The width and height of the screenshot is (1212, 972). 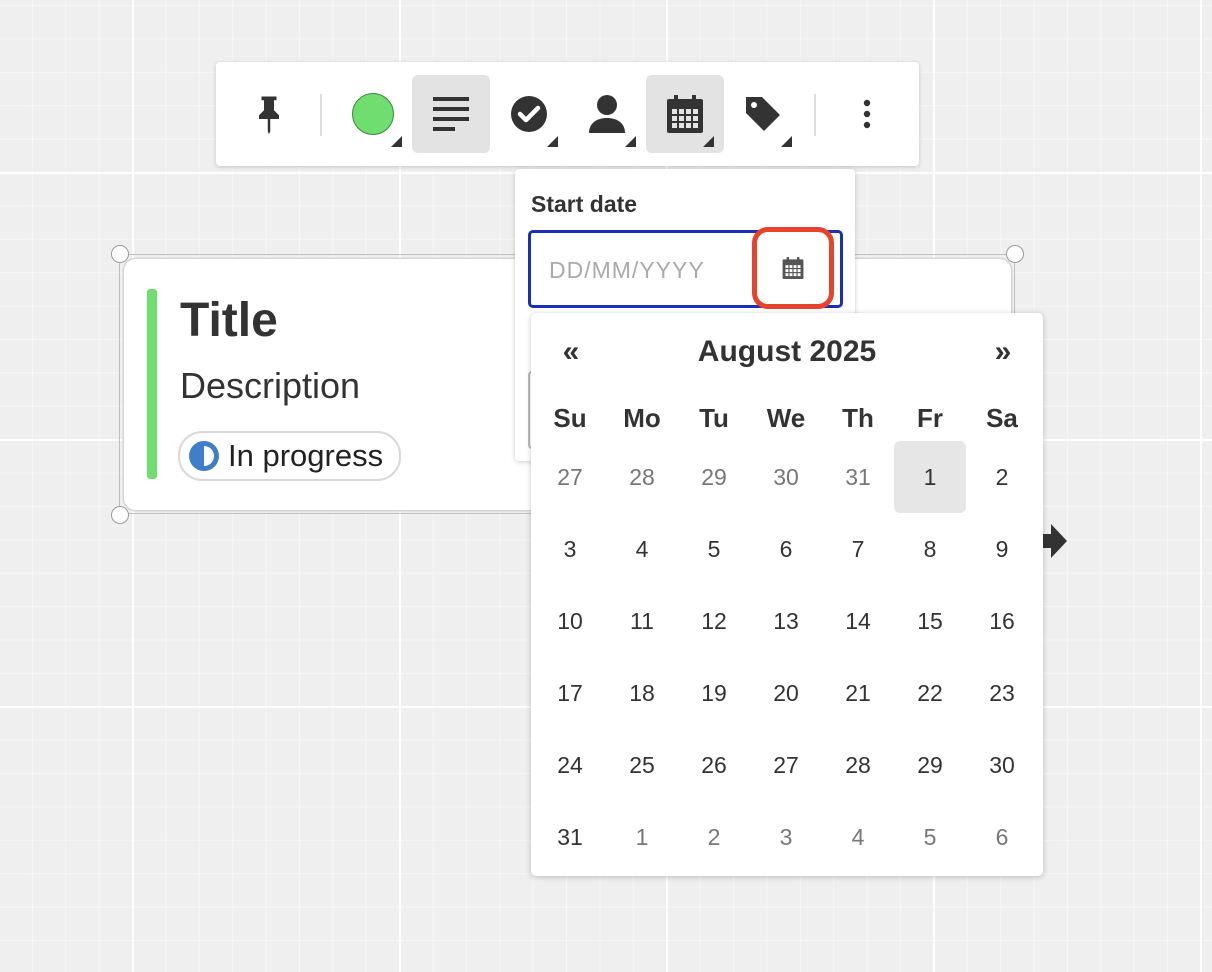 What do you see at coordinates (204, 456) in the screenshot?
I see `status-progress-icon` at bounding box center [204, 456].